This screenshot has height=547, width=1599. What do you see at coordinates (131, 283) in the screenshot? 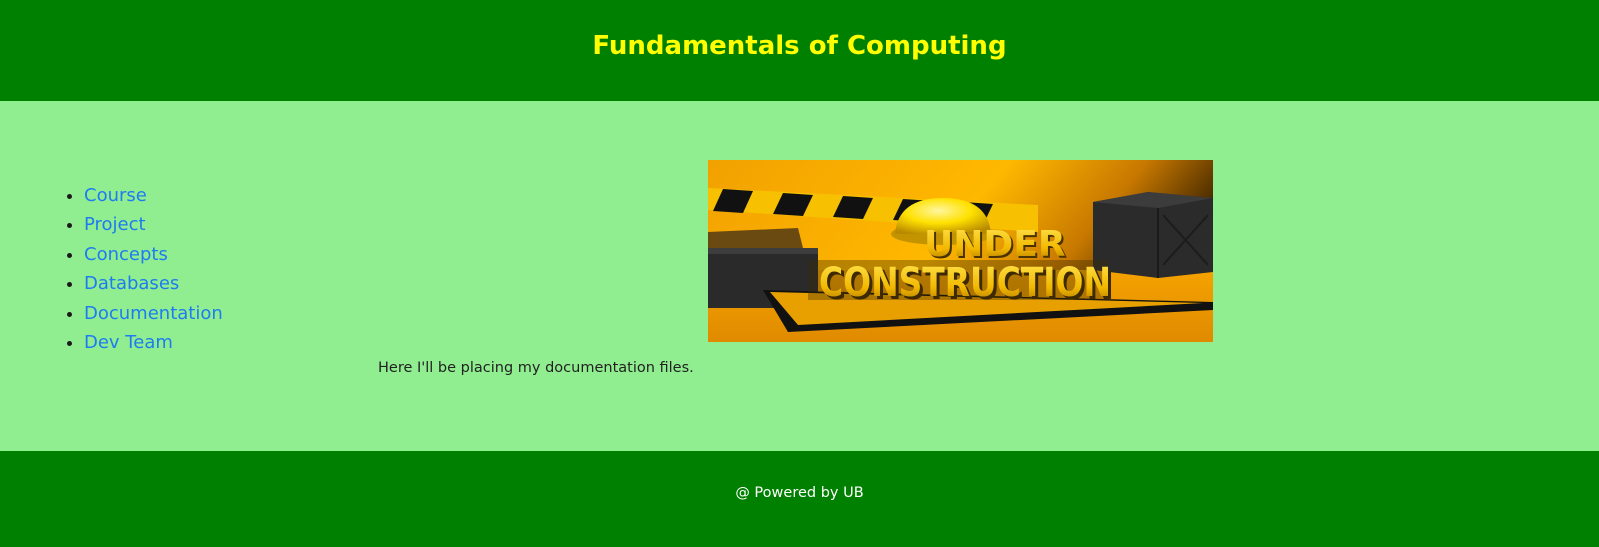
I see `nav-link-databases: Databases` at bounding box center [131, 283].